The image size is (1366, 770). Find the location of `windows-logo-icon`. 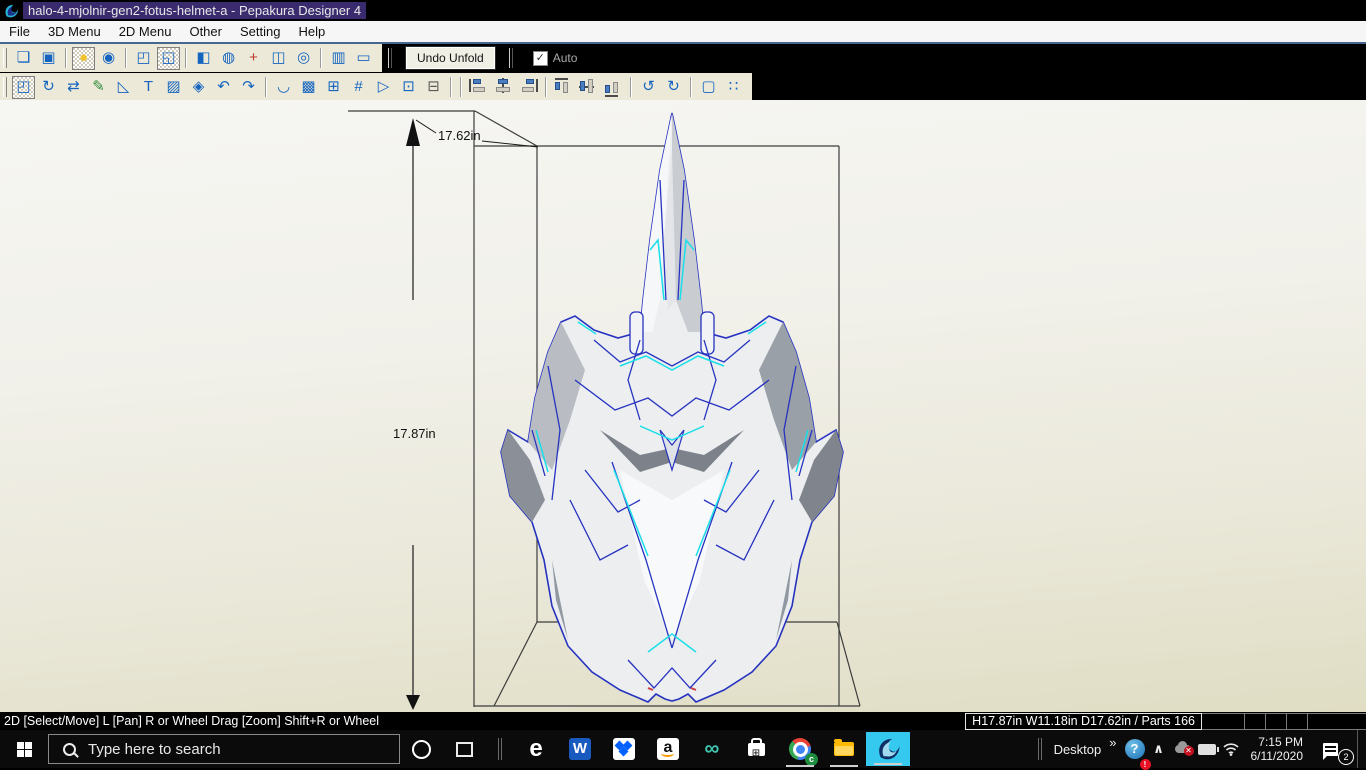

windows-logo-icon is located at coordinates (24, 749).